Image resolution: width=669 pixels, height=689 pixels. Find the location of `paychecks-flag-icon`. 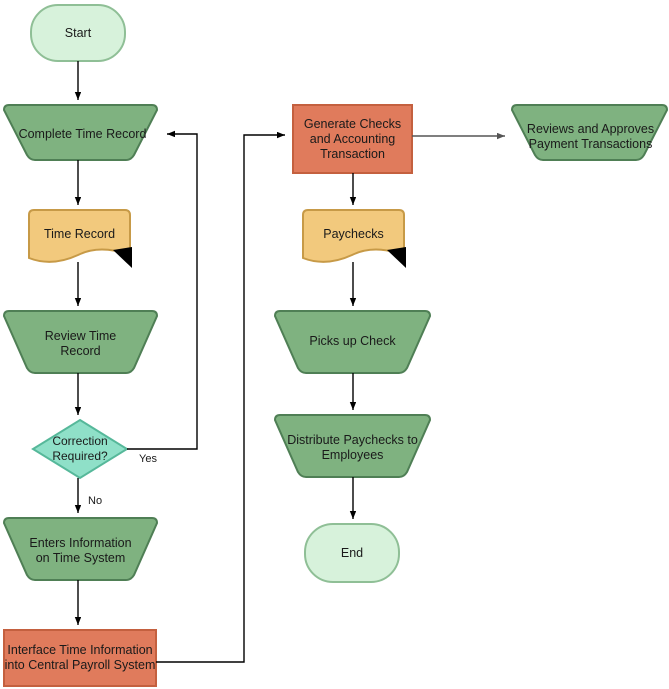

paychecks-flag-icon is located at coordinates (396, 257).